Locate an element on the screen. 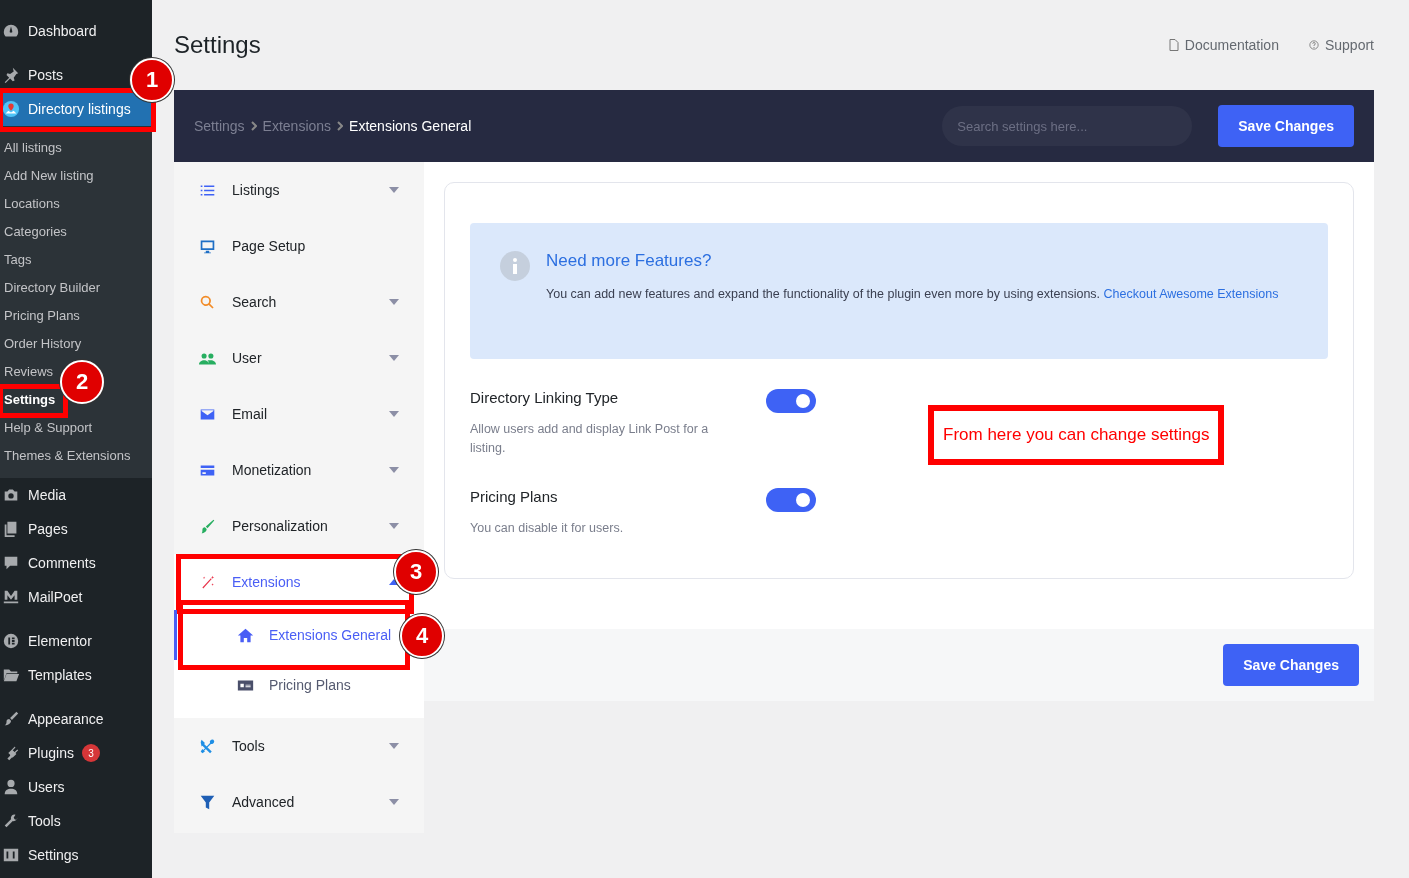 The image size is (1409, 878). admin-menu-item: Directory listings is located at coordinates (76, 109).